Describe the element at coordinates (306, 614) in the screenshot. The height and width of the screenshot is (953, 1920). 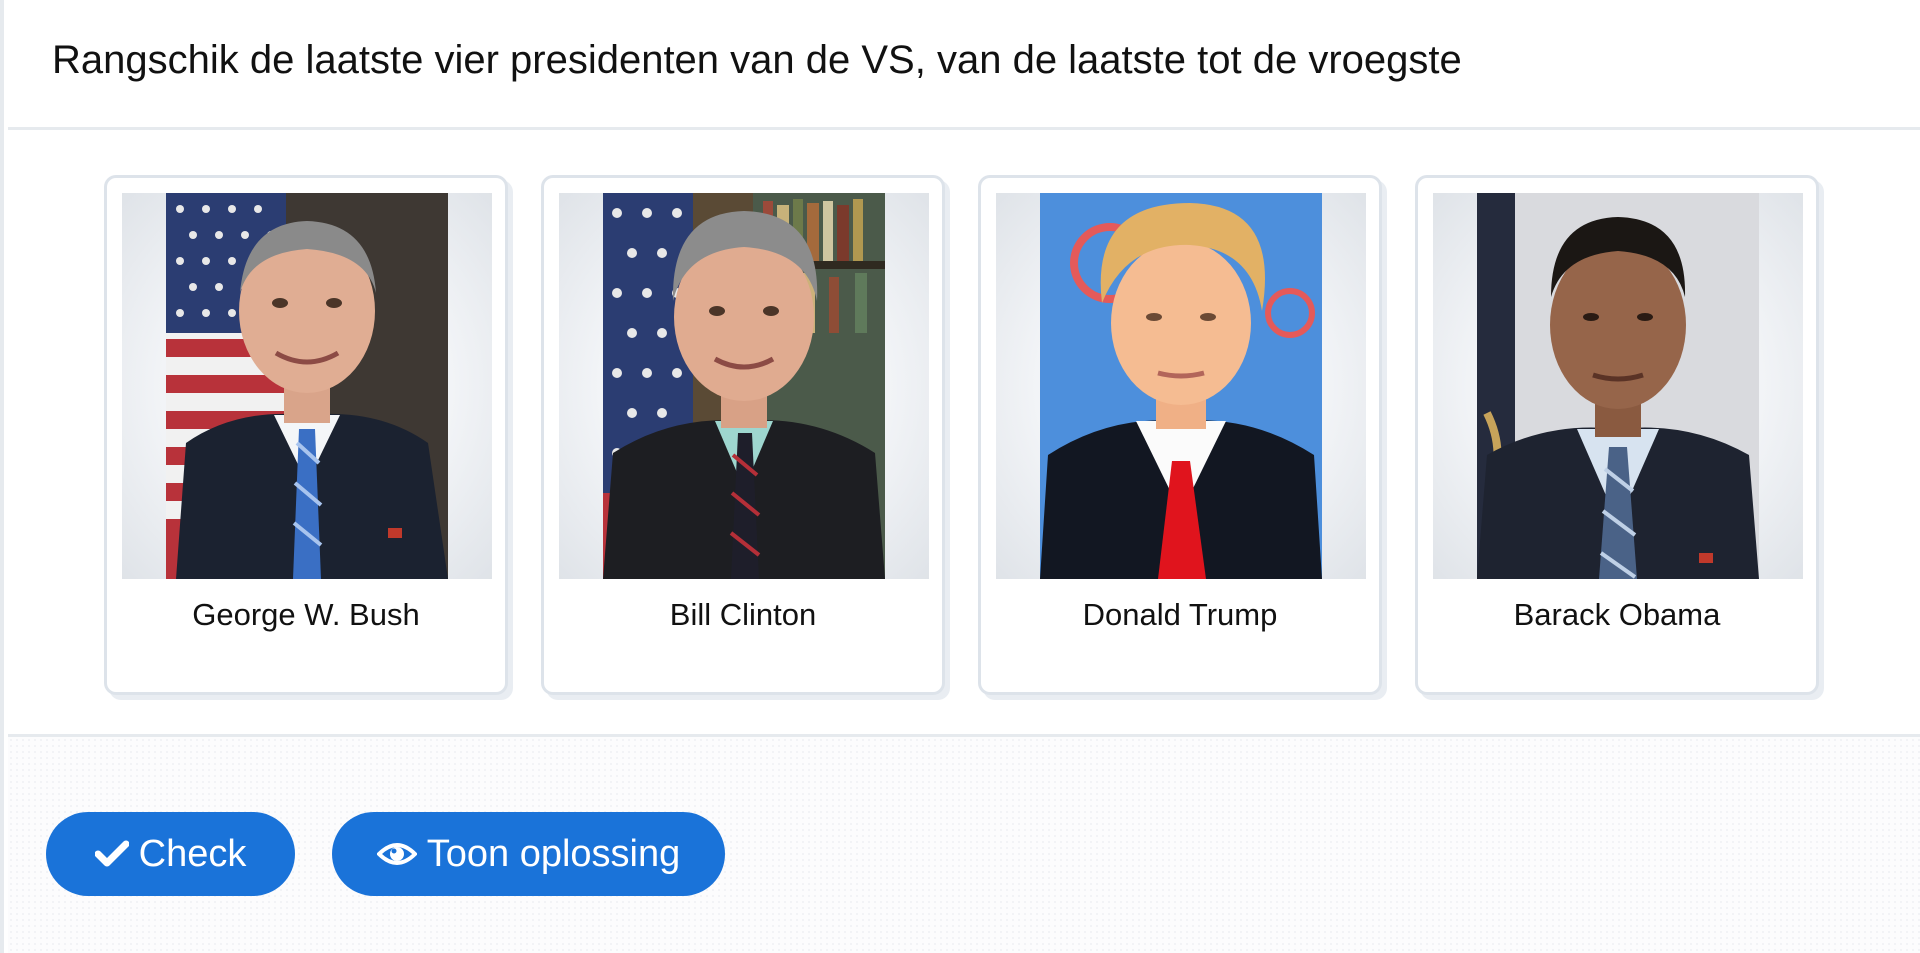
I see `card-label: George W. Bush` at that location.